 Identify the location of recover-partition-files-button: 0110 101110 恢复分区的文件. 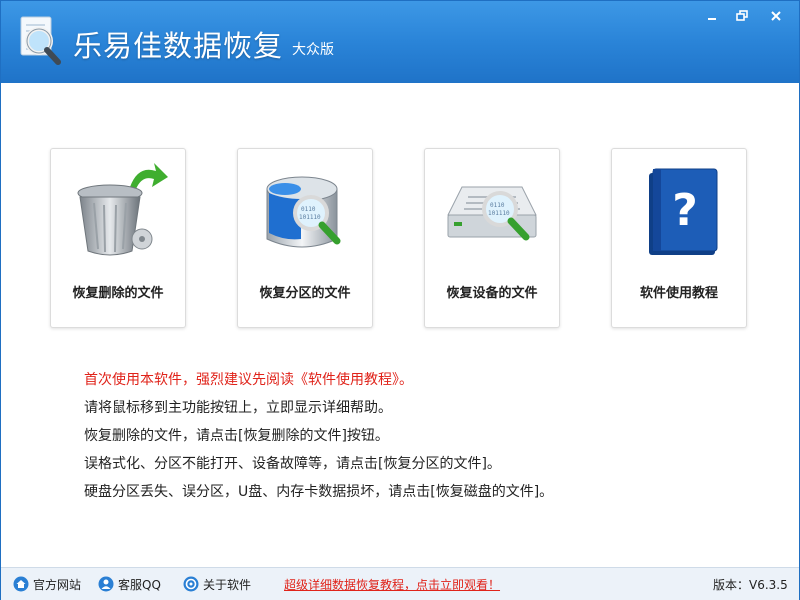
(305, 238).